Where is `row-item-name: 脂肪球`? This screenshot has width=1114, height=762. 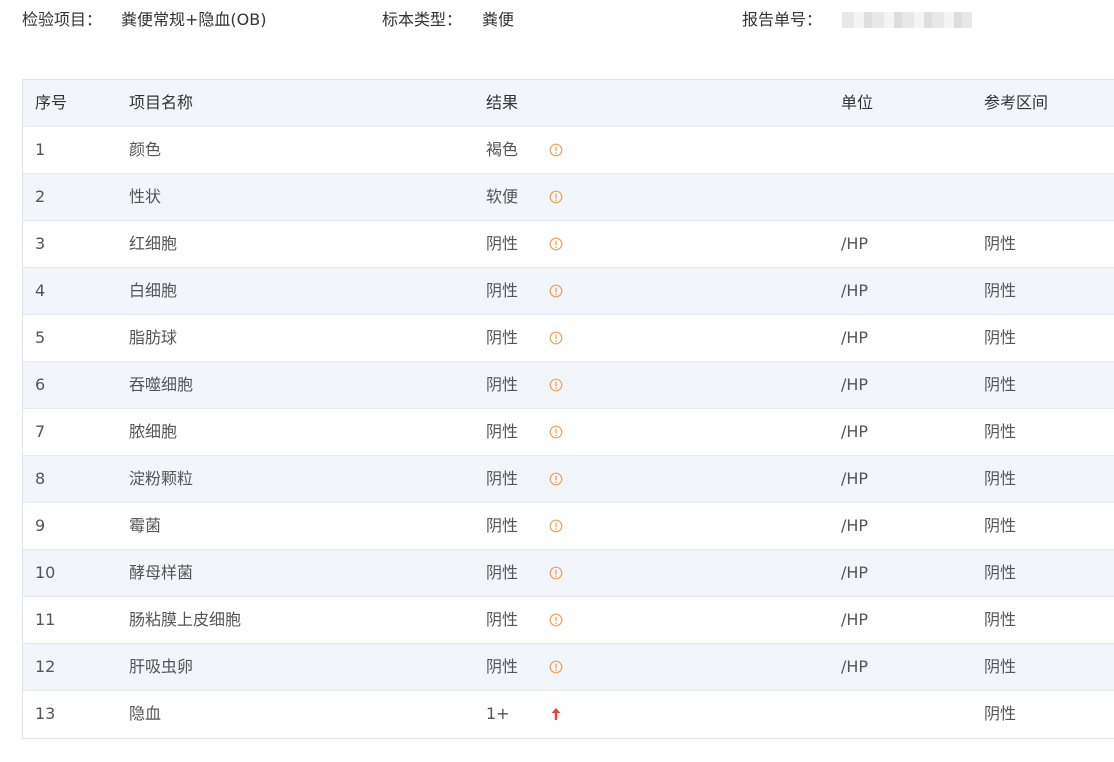
row-item-name: 脂肪球 is located at coordinates (153, 337).